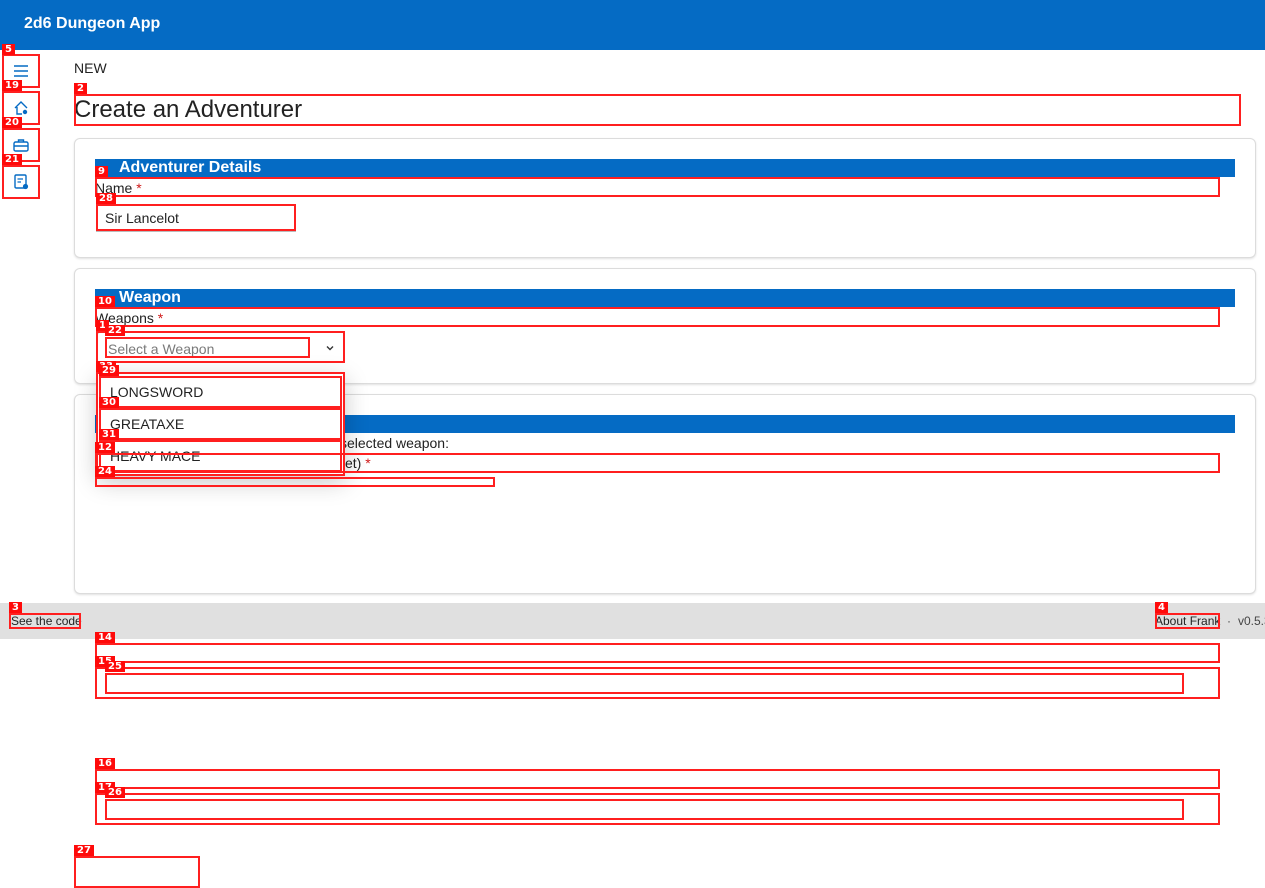  Describe the element at coordinates (84, 850) in the screenshot. I see `annotation-tag: 27` at that location.